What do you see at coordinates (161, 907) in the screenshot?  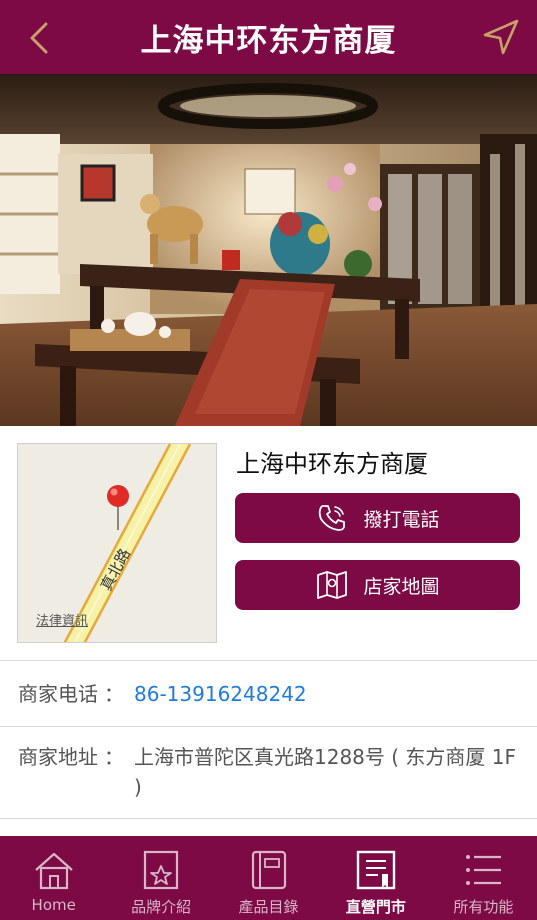 I see `tab-brand-intro-label: 品牌介紹` at bounding box center [161, 907].